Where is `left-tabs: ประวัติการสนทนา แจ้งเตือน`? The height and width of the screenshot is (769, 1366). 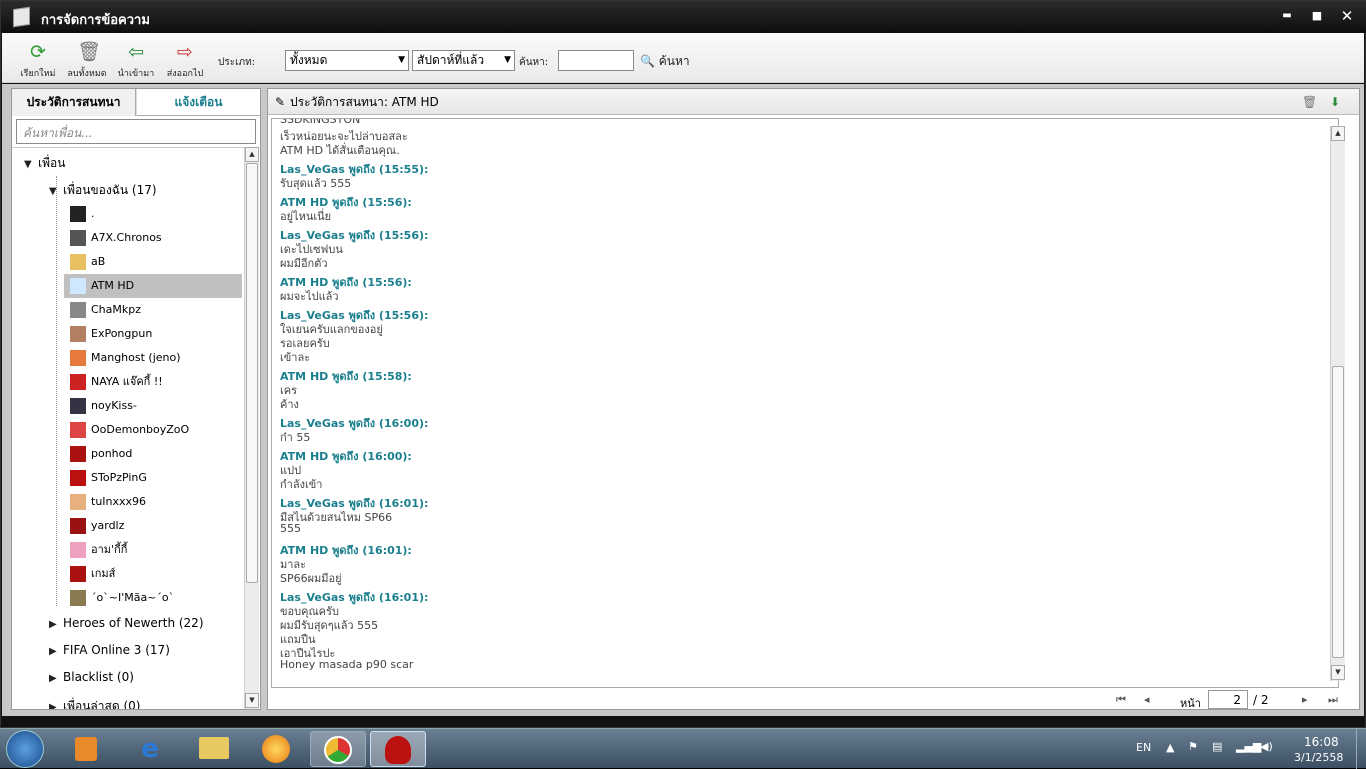
left-tabs: ประวัติการสนทนา แจ้งเตือน is located at coordinates (136, 102).